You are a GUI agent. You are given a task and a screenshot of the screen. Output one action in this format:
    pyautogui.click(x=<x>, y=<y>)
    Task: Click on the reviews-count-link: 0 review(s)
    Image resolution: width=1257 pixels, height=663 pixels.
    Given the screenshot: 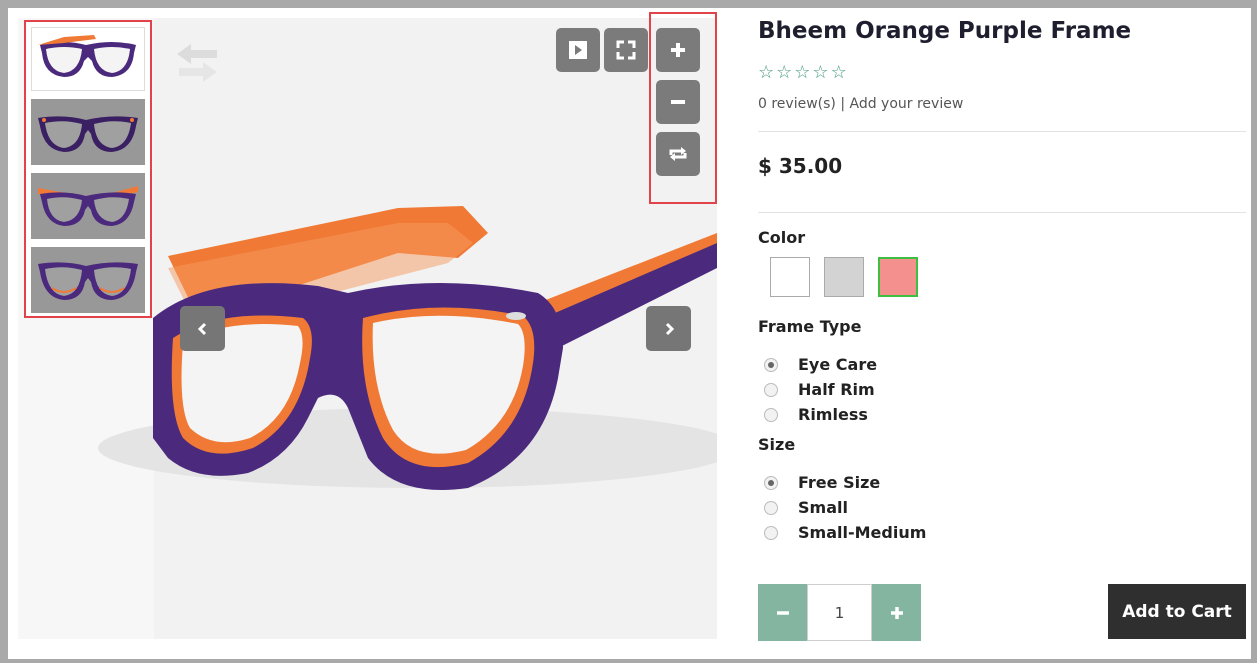 What is the action you would take?
    pyautogui.click(x=797, y=104)
    